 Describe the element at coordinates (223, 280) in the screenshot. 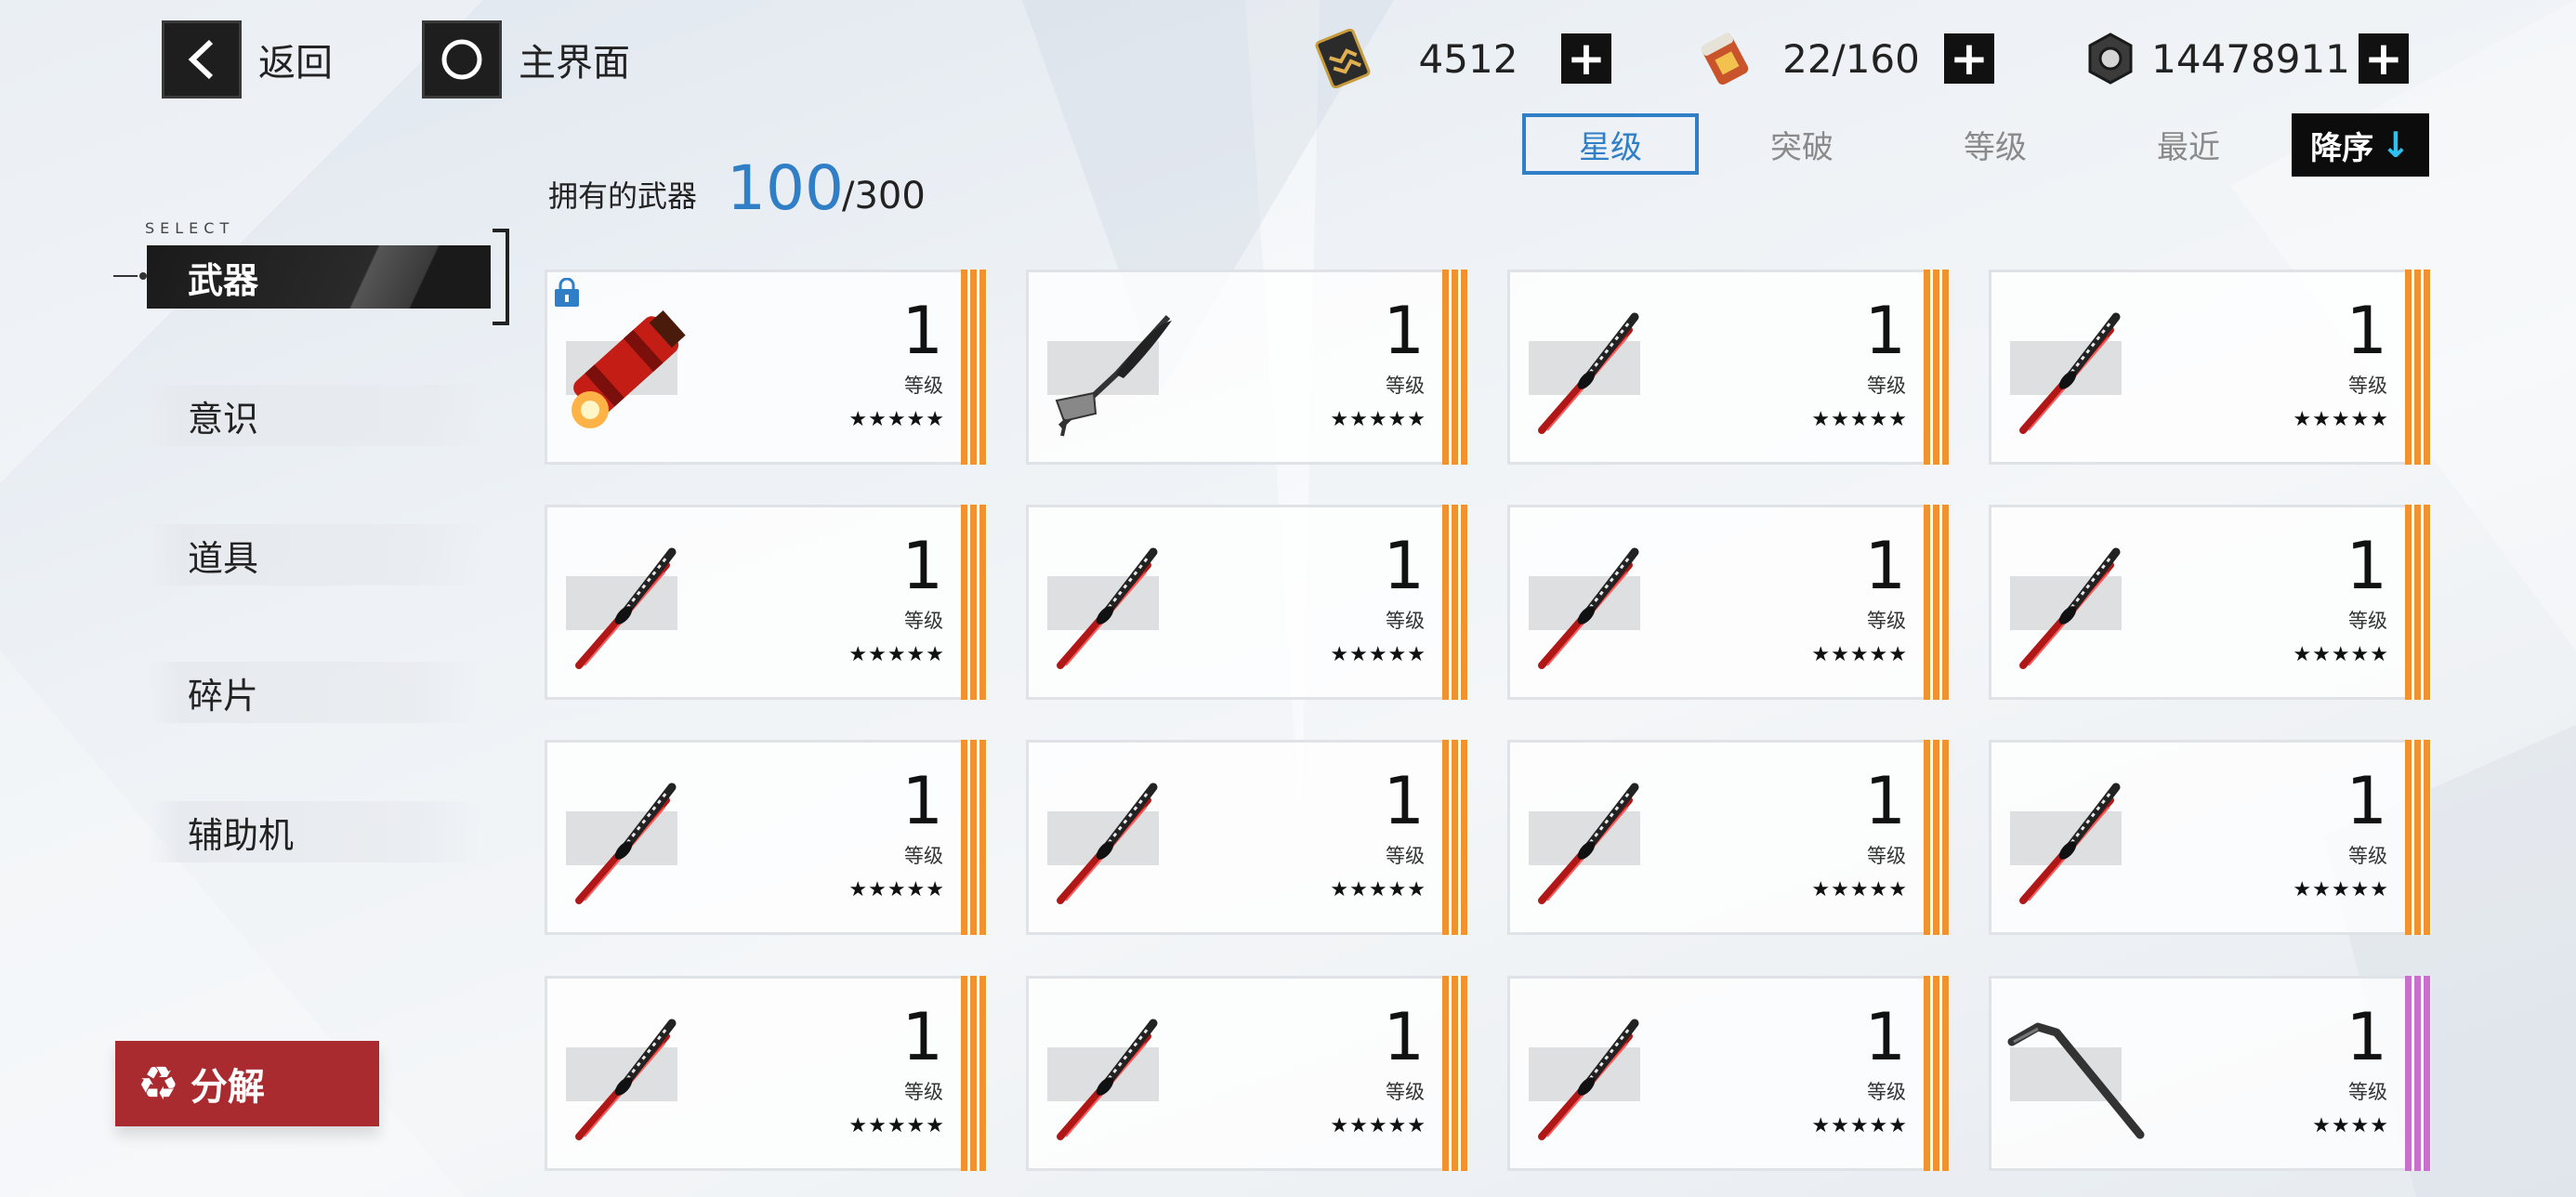

I see `sidebar-item-label: 武器` at that location.